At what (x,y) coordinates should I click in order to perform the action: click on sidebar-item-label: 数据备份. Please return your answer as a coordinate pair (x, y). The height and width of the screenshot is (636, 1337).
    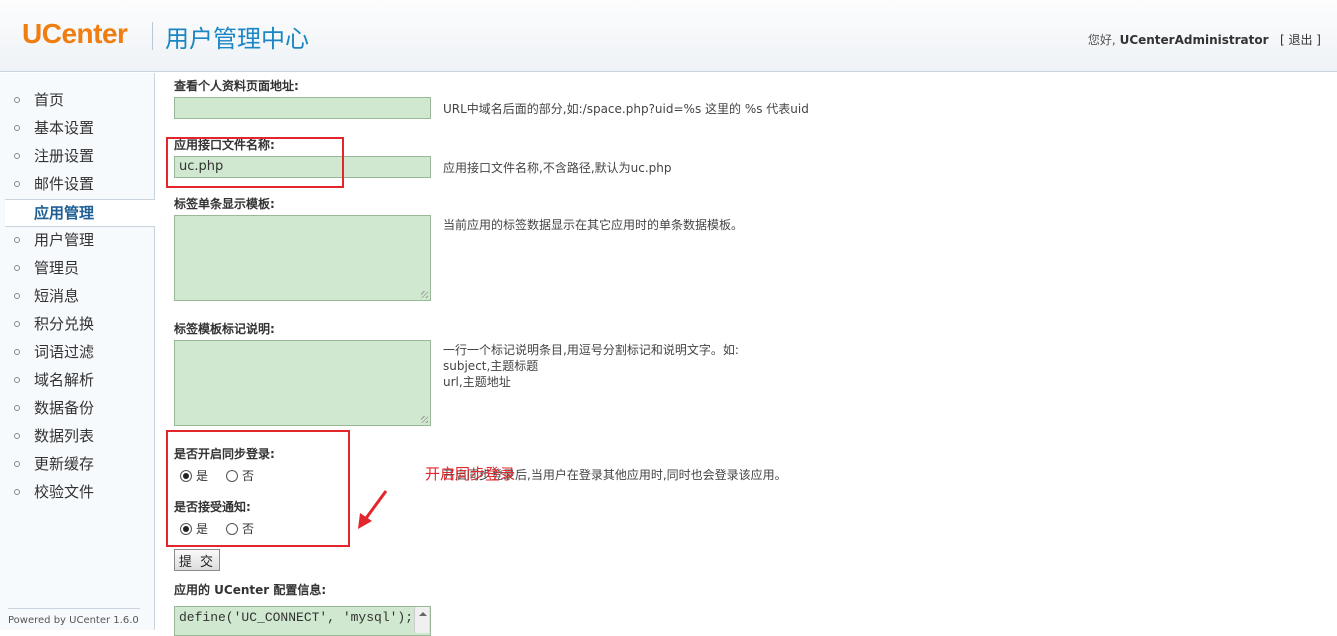
    Looking at the image, I should click on (64, 408).